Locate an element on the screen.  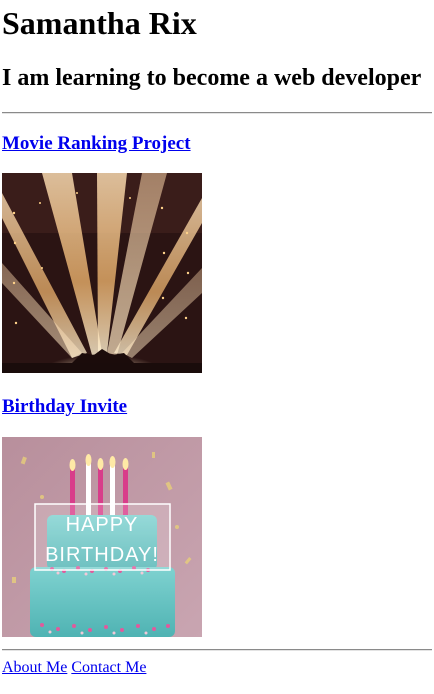
birthday-invite-image-link: HAPPY BIRTHDAY! is located at coordinates (102, 537).